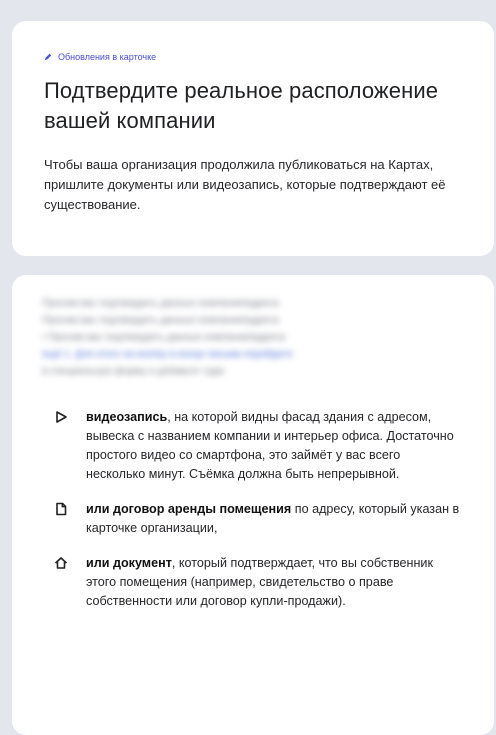 The image size is (496, 735). Describe the element at coordinates (107, 57) in the screenshot. I see `tag-label: Обновления в карточке` at that location.